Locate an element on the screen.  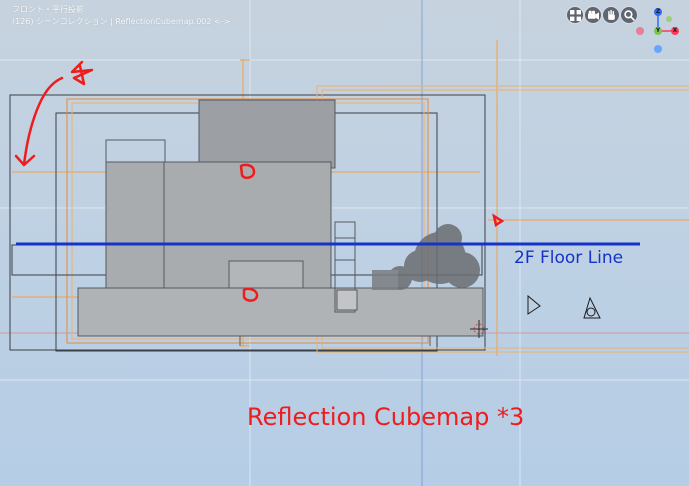
gizmo-neg-z-axis is located at coordinates (658, 49).